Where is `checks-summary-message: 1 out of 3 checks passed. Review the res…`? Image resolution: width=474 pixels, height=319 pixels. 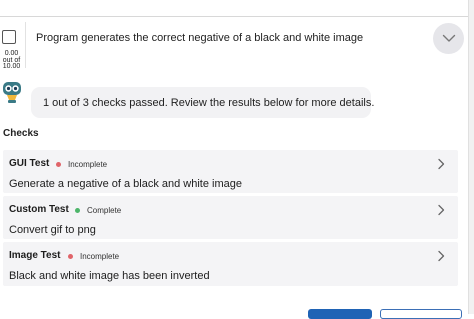
checks-summary-message: 1 out of 3 checks passed. Review the res… is located at coordinates (203, 102).